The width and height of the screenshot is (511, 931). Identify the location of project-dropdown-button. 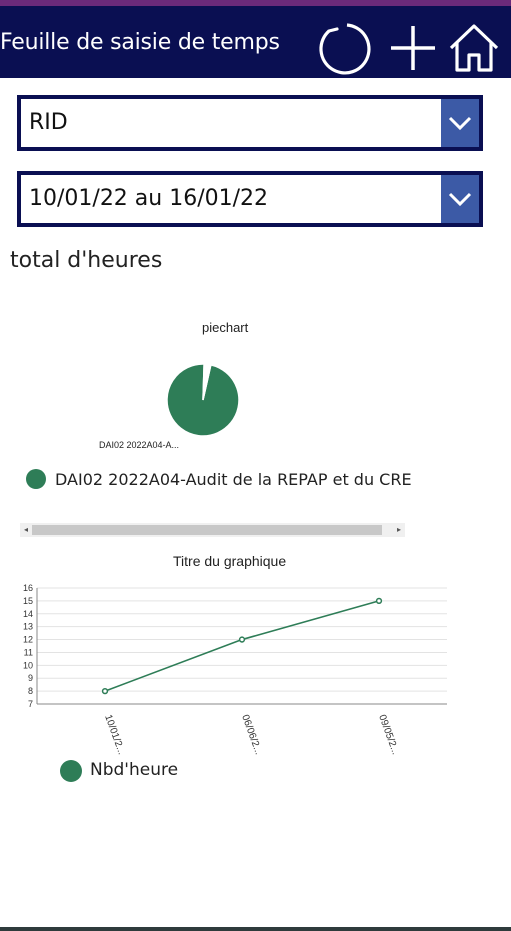
(460, 123).